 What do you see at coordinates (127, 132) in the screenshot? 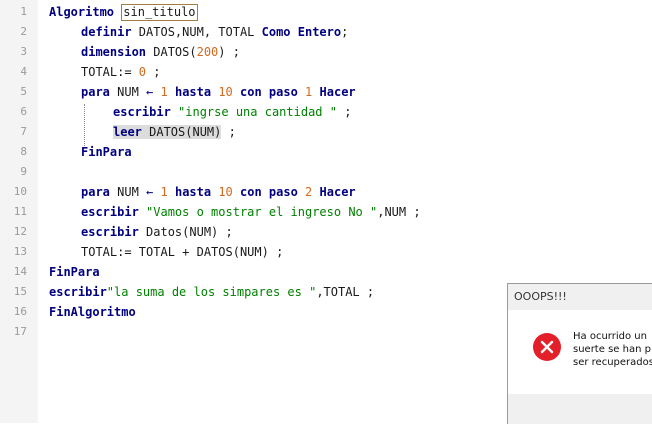
I see `code-token: leer` at bounding box center [127, 132].